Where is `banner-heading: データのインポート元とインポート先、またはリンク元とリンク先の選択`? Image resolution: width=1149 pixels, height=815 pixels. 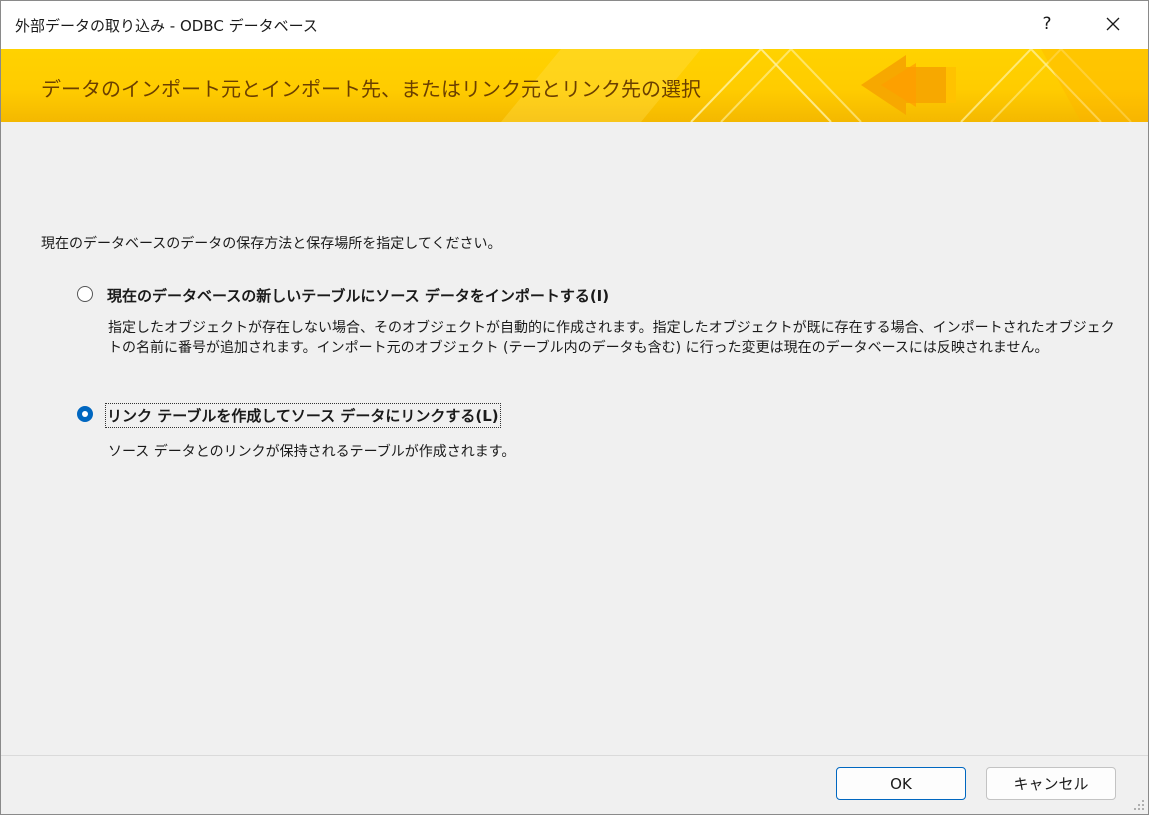
banner-heading: データのインポート元とインポート先、またはリンク元とリンク先の選択 is located at coordinates (371, 89).